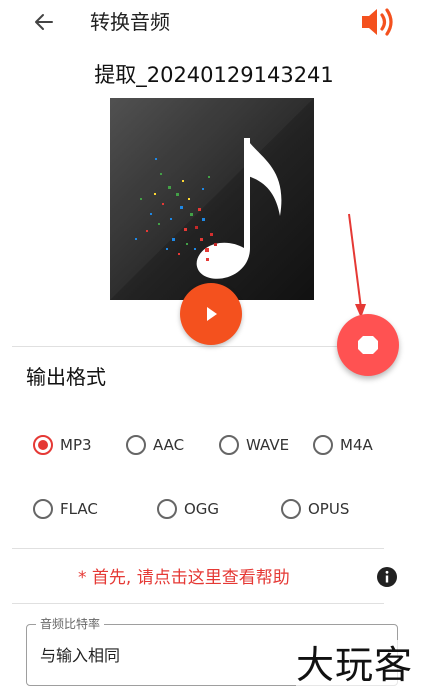 This screenshot has height=693, width=428. I want to click on radio-opus: OPUS, so click(315, 509).